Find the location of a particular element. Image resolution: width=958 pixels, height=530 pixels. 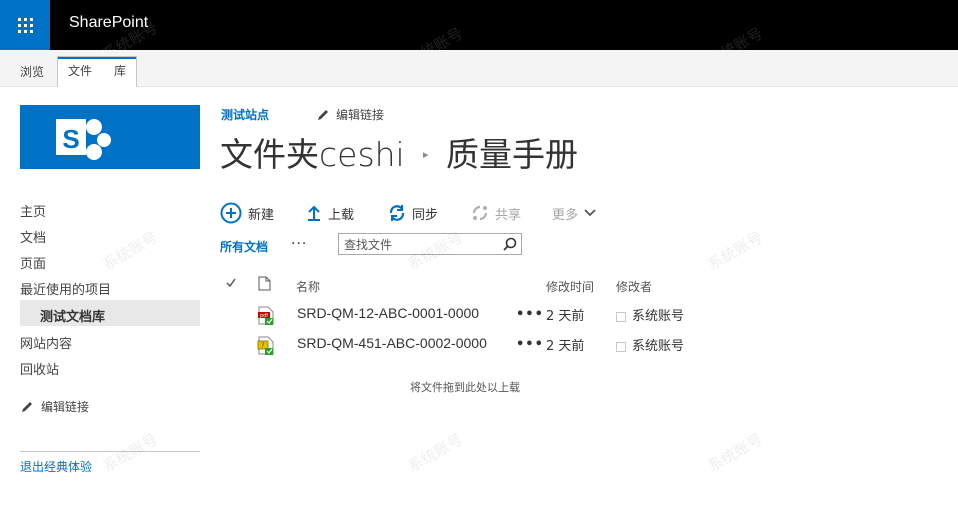

nav-item-test-library: 测试文档库 is located at coordinates (72, 315).